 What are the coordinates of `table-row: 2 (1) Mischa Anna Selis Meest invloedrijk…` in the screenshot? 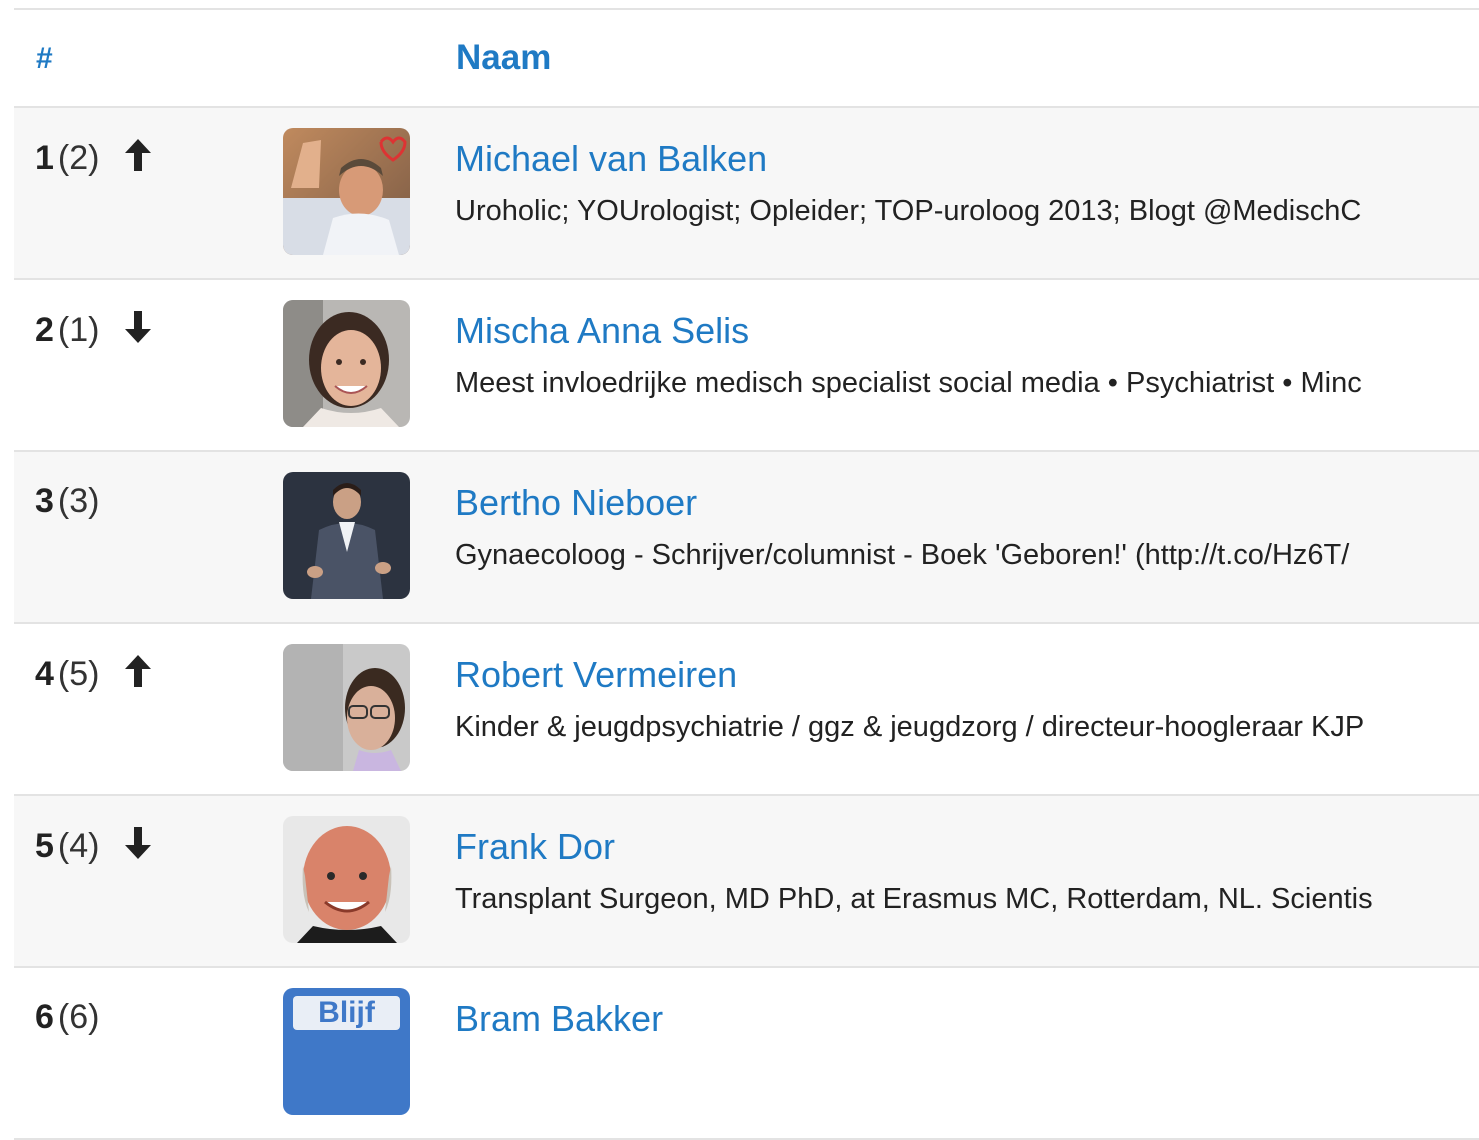 It's located at (746, 366).